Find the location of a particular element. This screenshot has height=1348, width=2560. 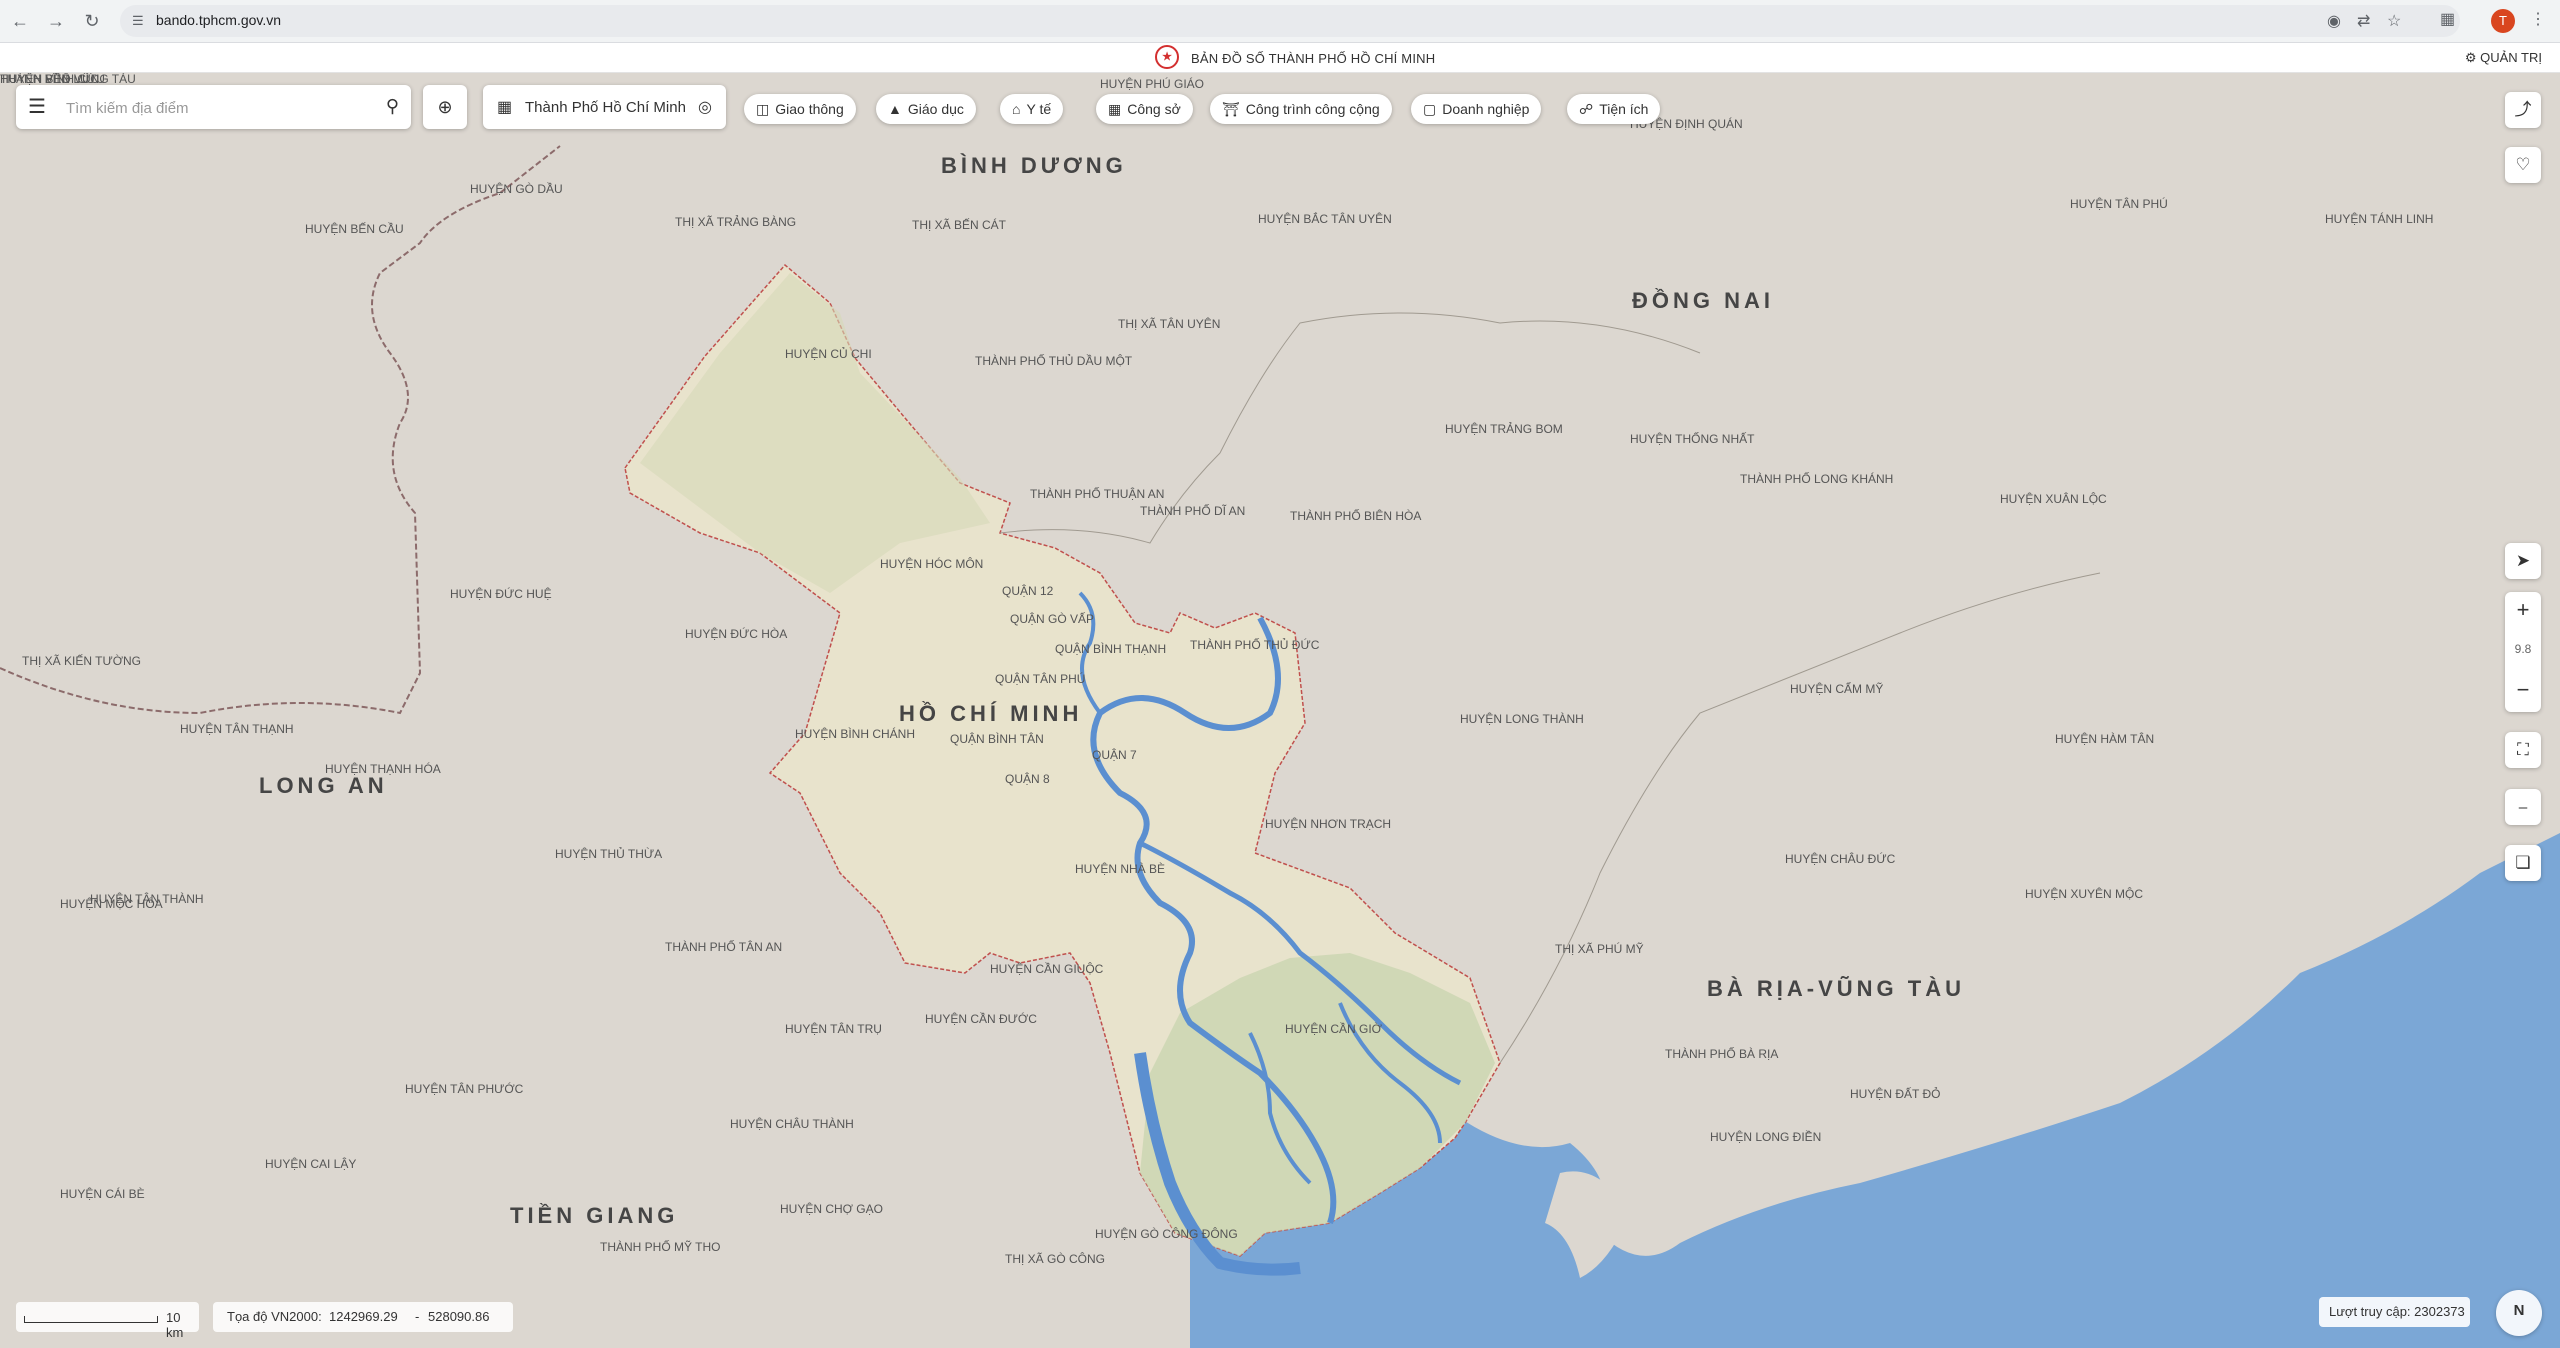

zoom-out-button: − is located at coordinates (2523, 690).